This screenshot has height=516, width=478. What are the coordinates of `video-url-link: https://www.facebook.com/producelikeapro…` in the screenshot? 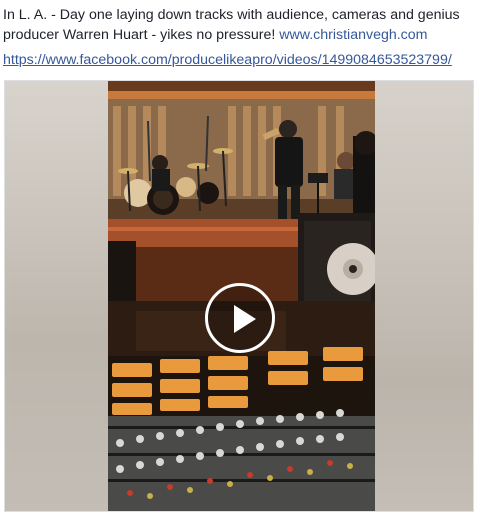 It's located at (227, 60).